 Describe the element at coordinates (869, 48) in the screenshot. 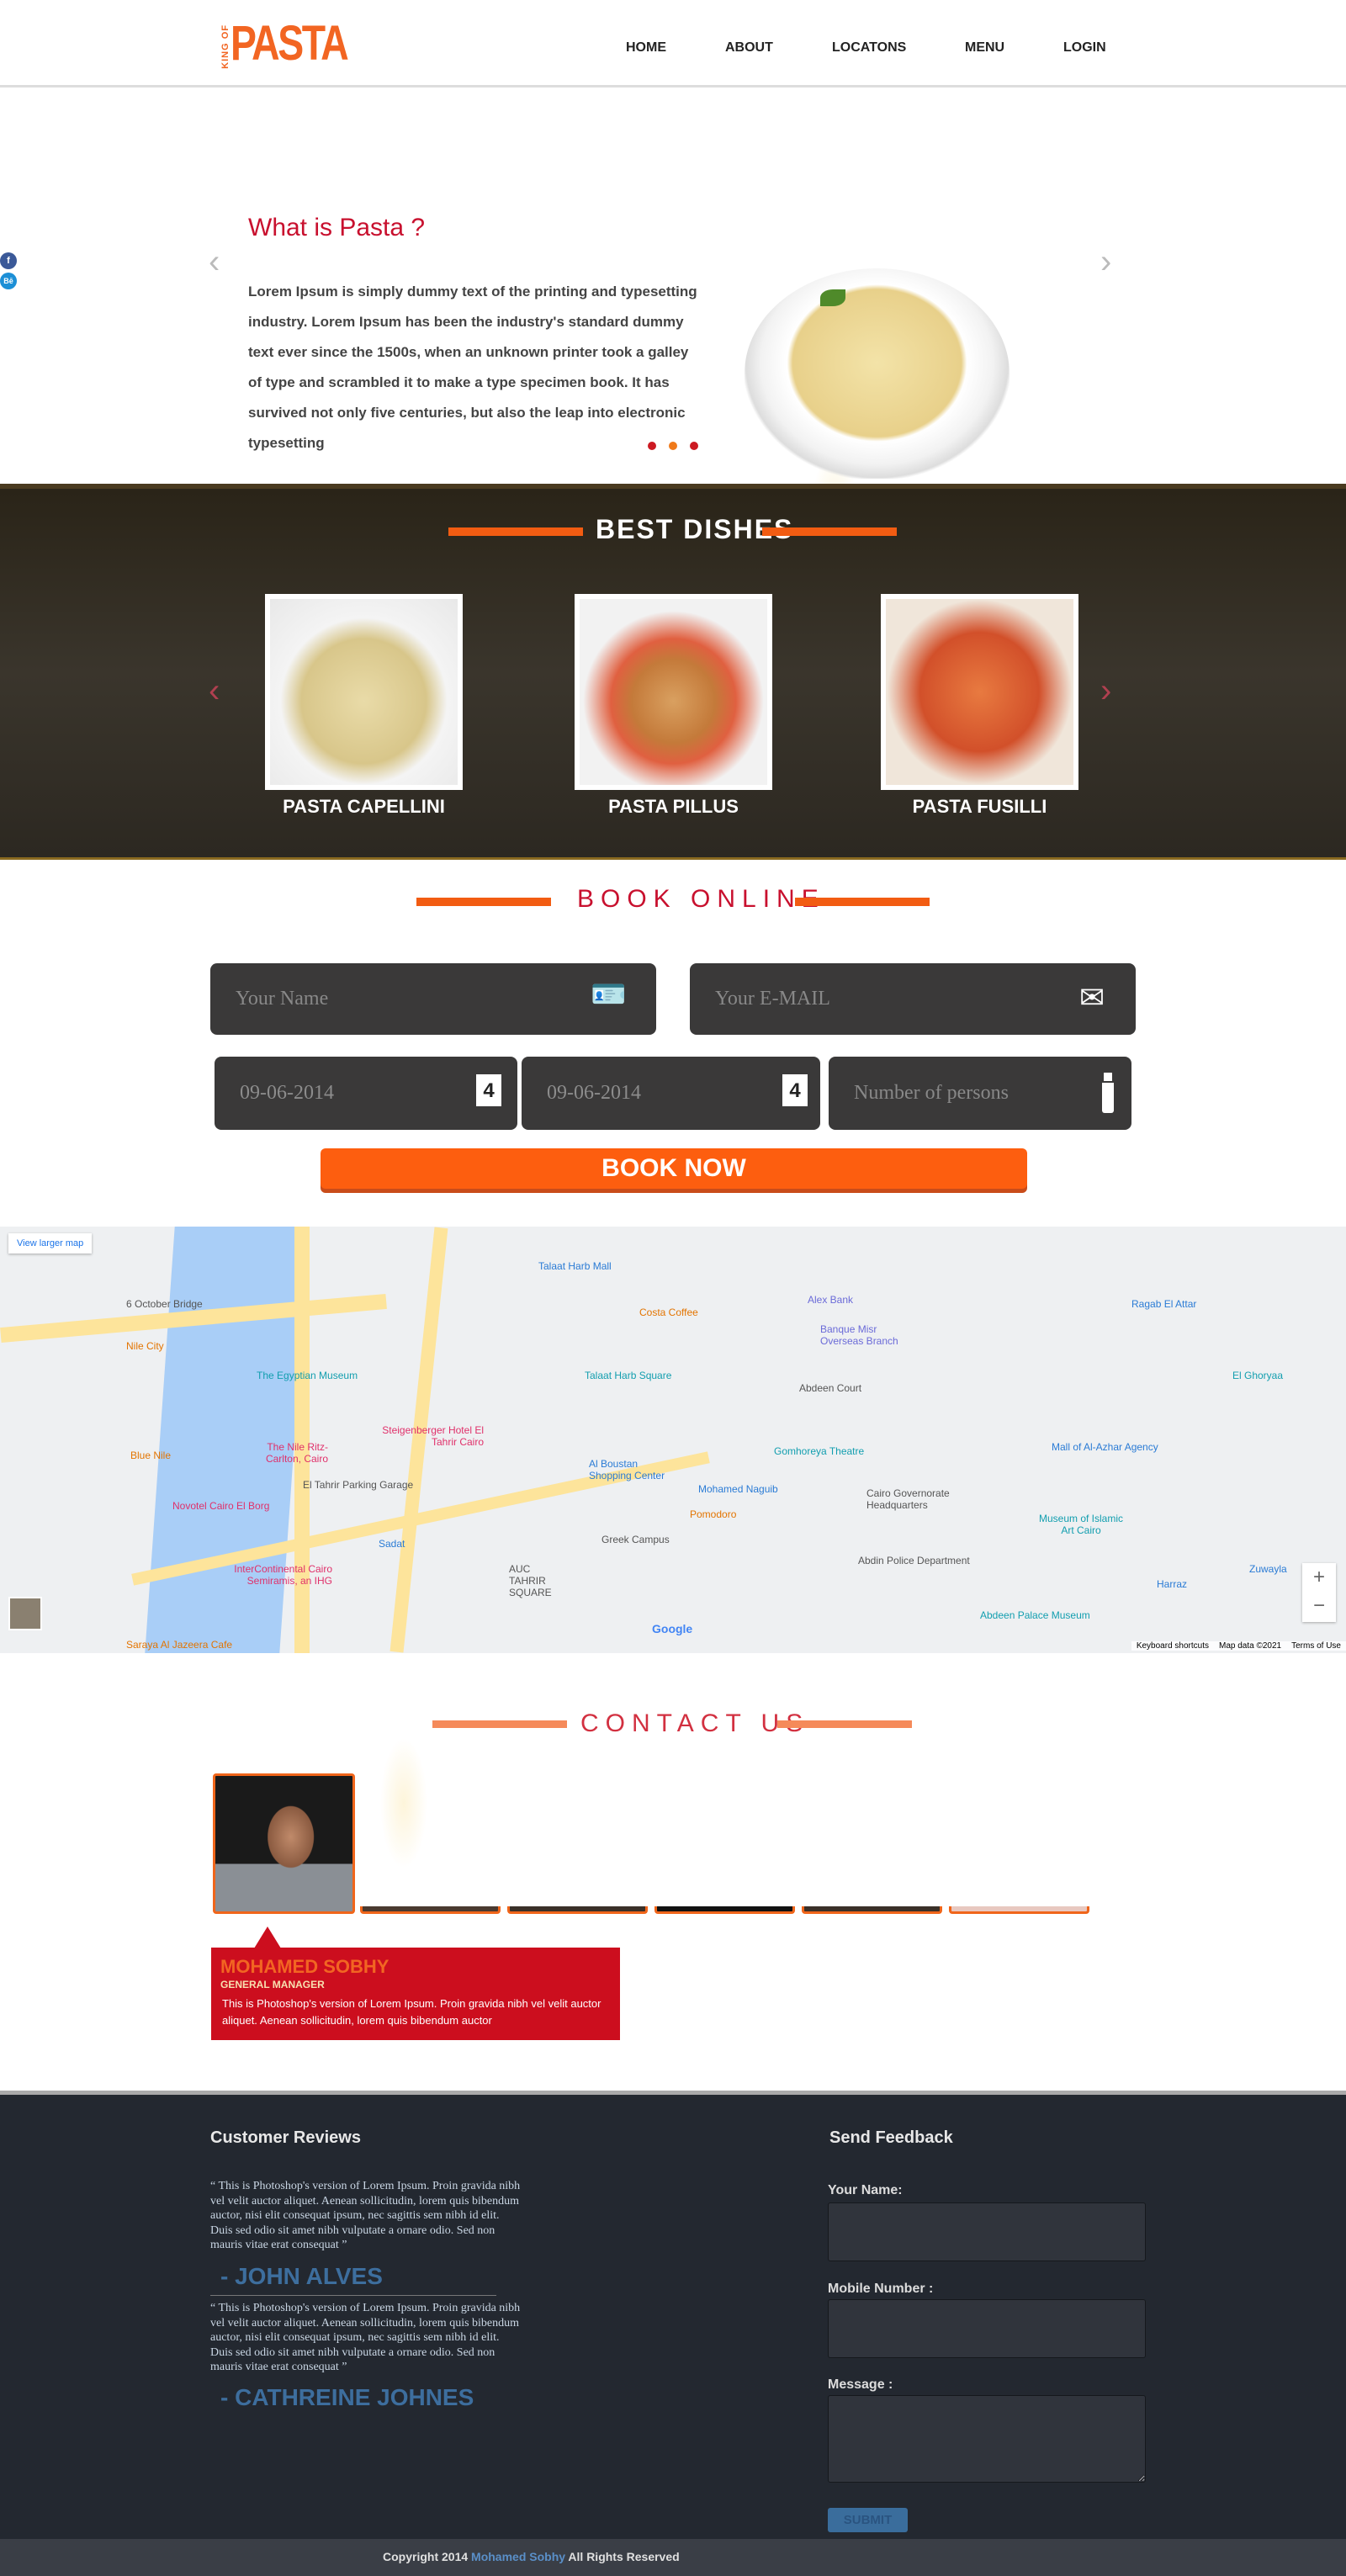

I see `nav-locations: LOCATONS` at that location.